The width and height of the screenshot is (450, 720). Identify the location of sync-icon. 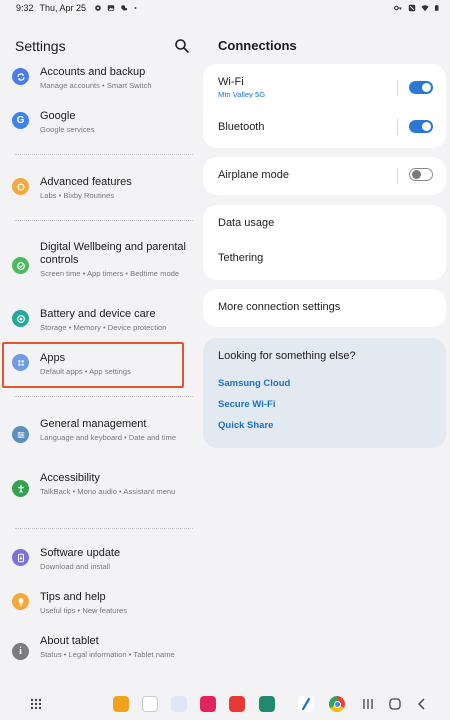
(20, 76).